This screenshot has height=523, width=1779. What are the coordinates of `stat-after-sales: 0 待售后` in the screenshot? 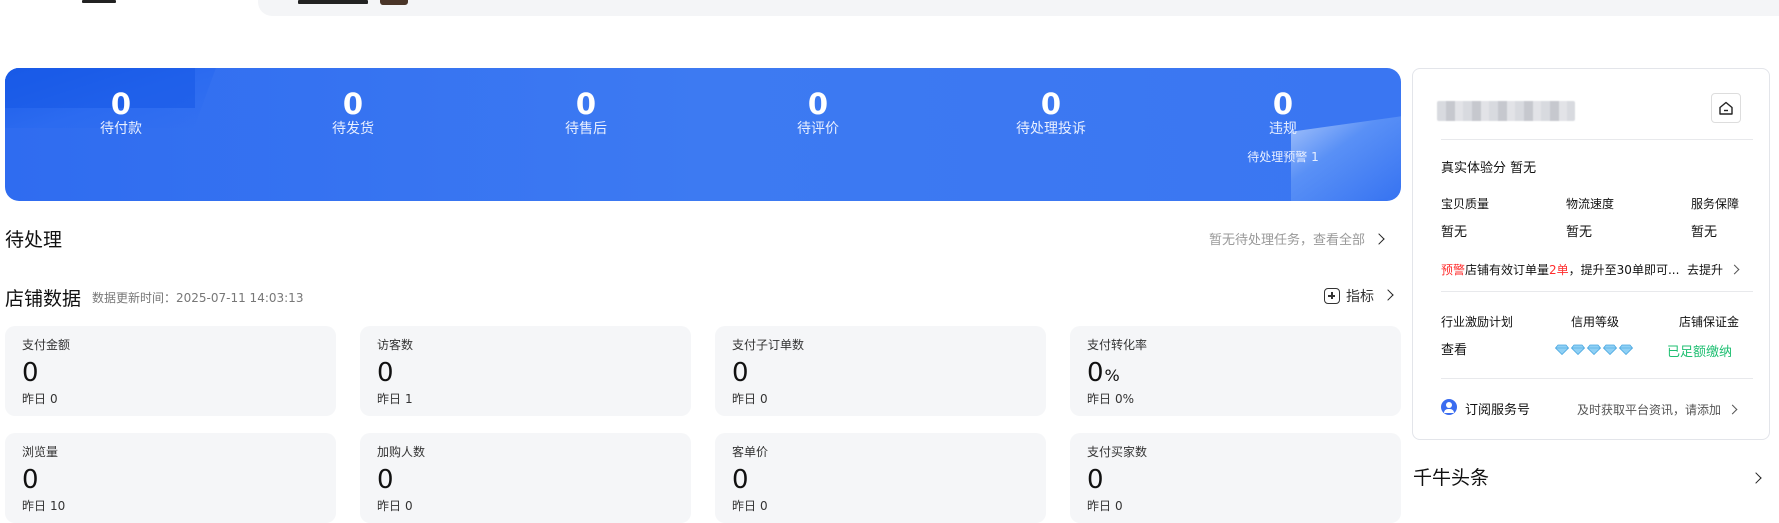 It's located at (586, 112).